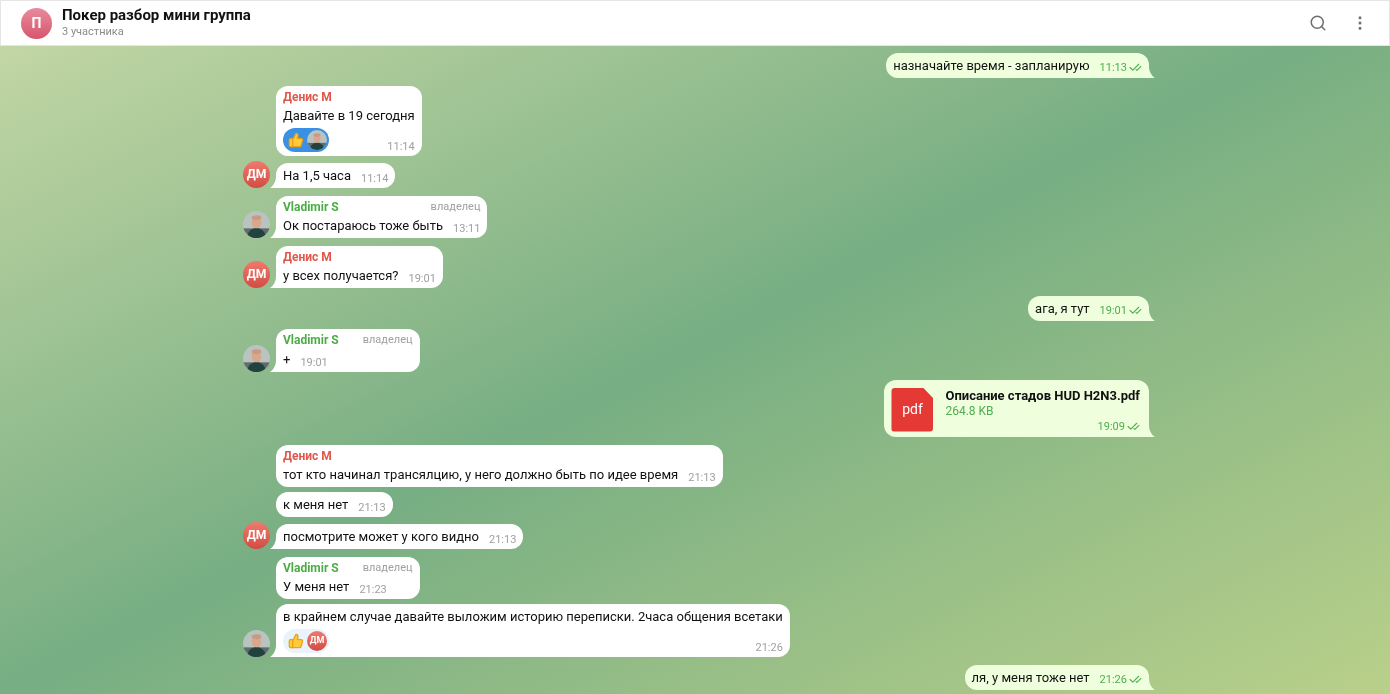  What do you see at coordinates (1113, 67) in the screenshot?
I see `message-time: 11:13` at bounding box center [1113, 67].